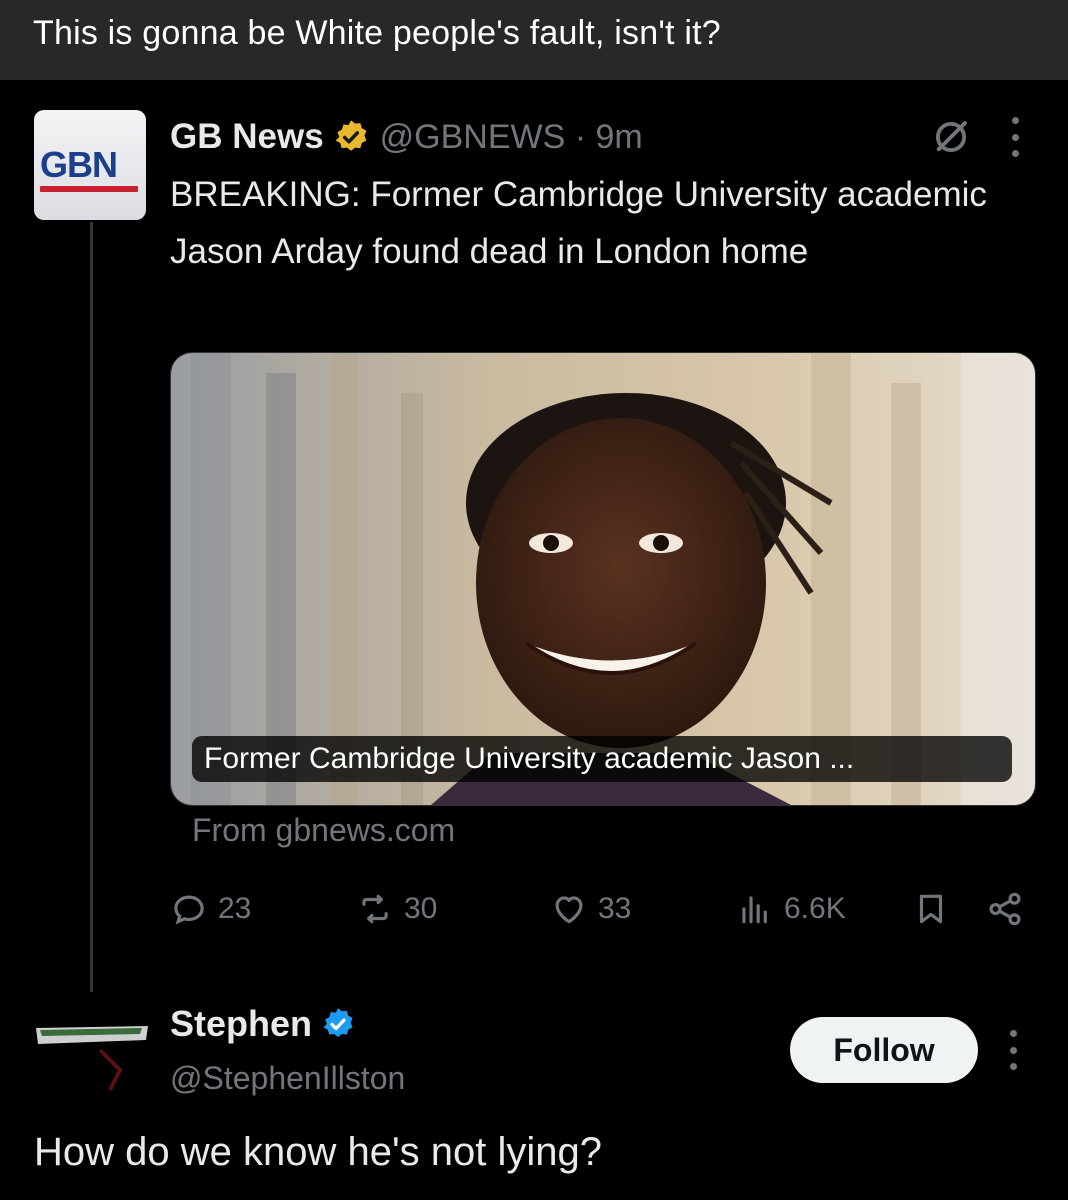 Image resolution: width=1068 pixels, height=1200 pixels. I want to click on link-source: From gbnews.com, so click(323, 830).